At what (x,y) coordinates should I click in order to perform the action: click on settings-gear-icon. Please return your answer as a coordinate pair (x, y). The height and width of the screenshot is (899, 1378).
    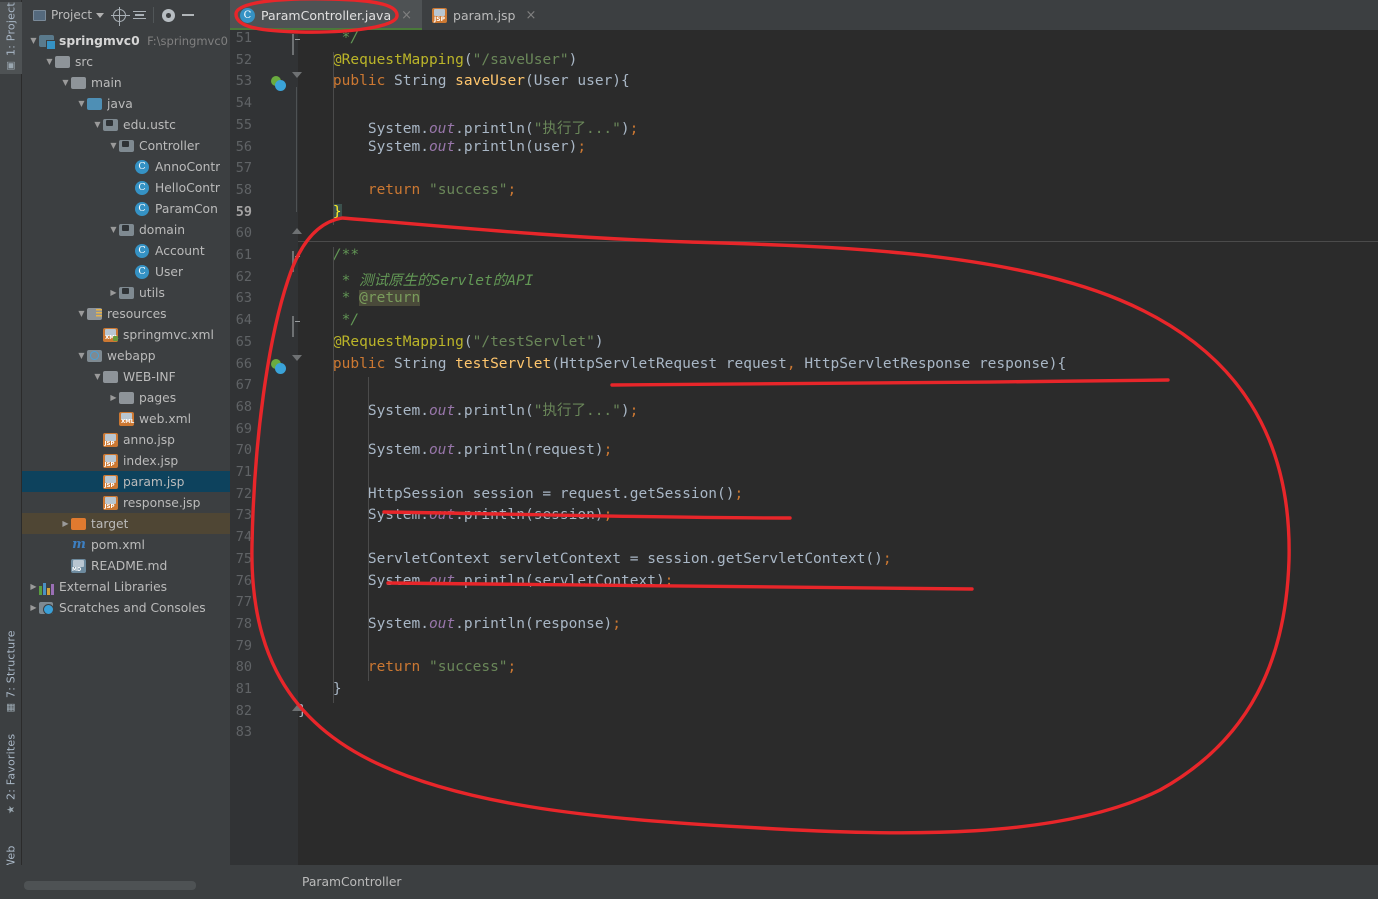
    Looking at the image, I should click on (168, 15).